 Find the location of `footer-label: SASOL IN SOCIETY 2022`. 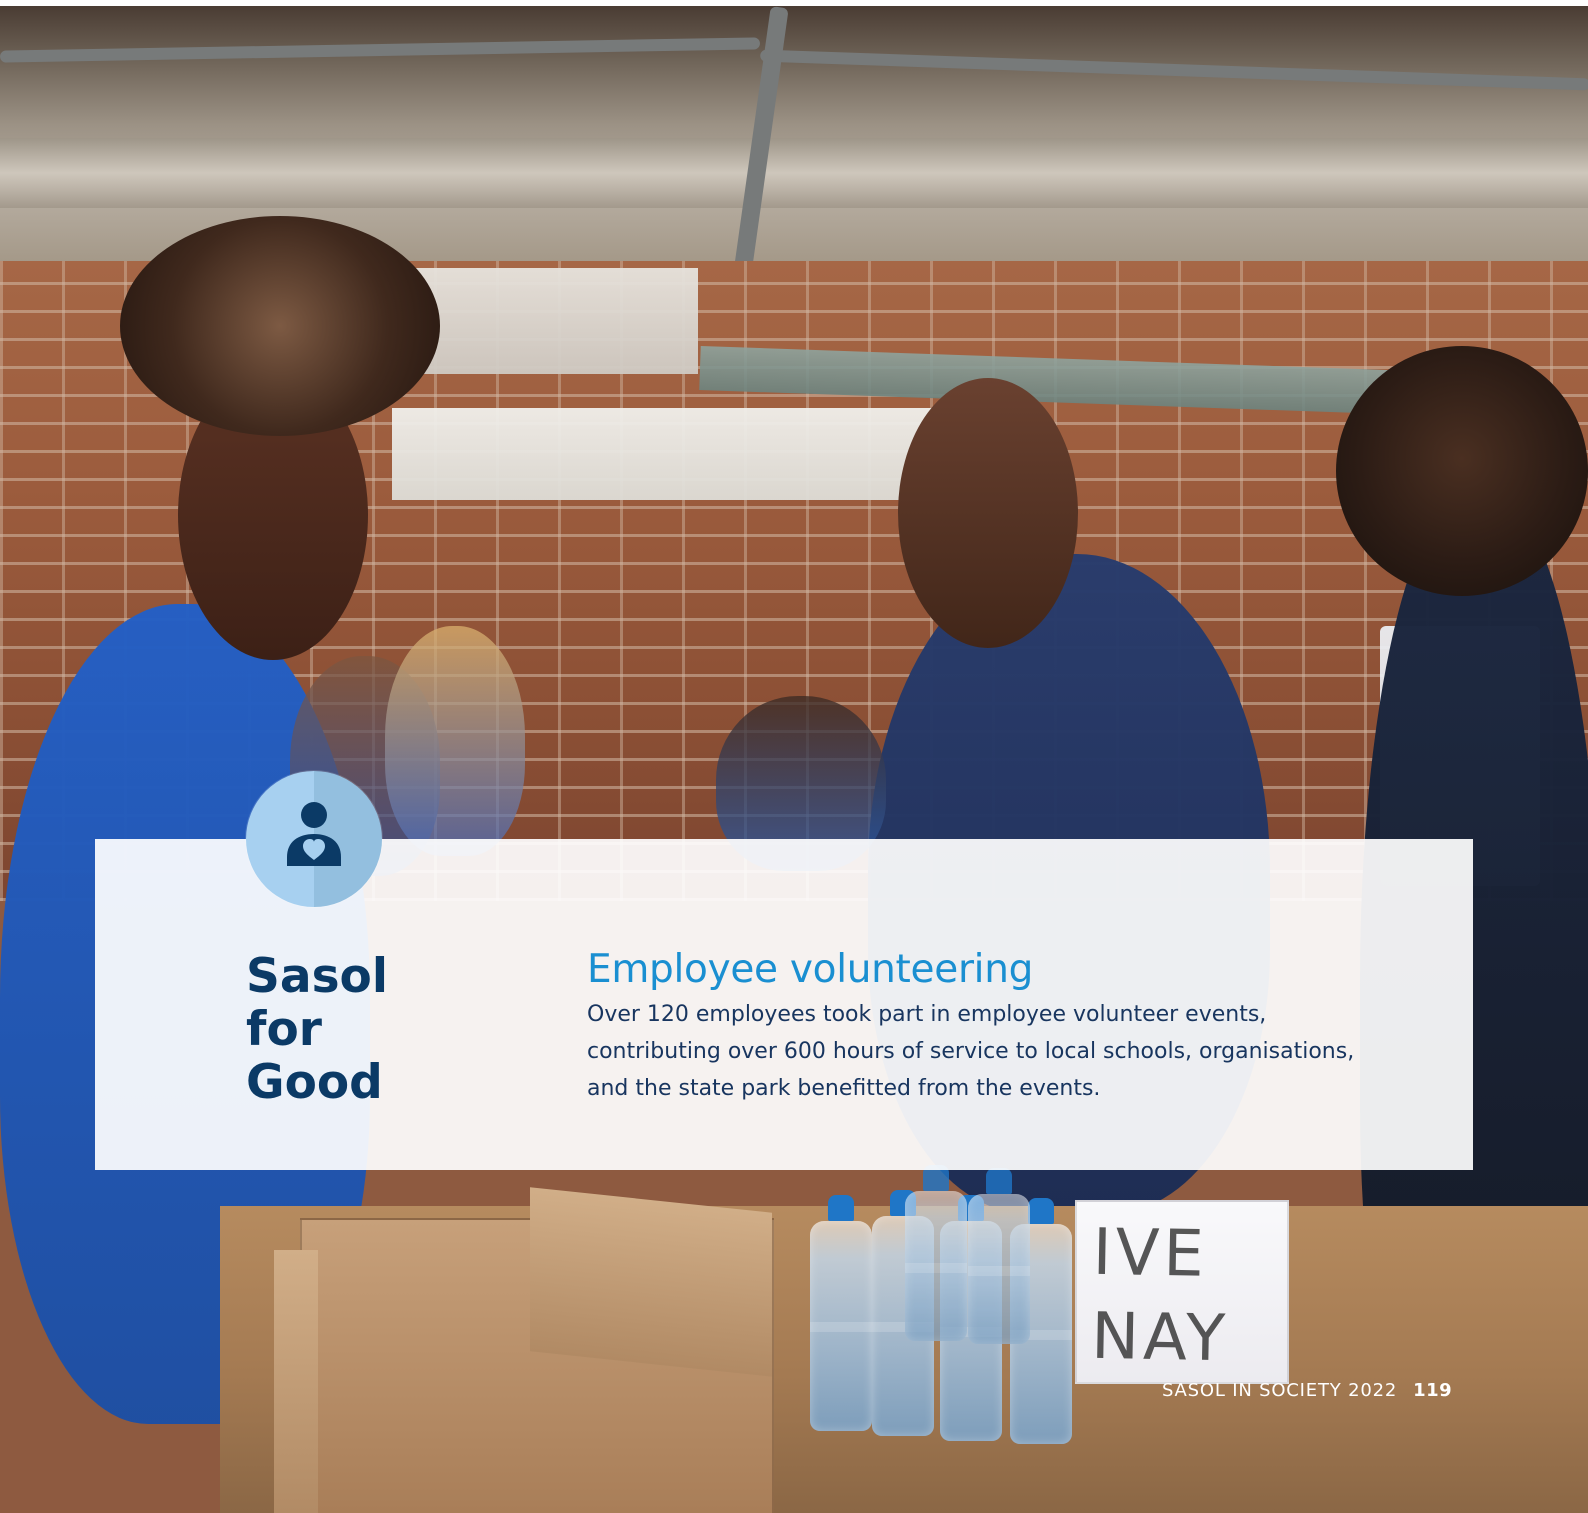

footer-label: SASOL IN SOCIETY 2022 is located at coordinates (1280, 1390).